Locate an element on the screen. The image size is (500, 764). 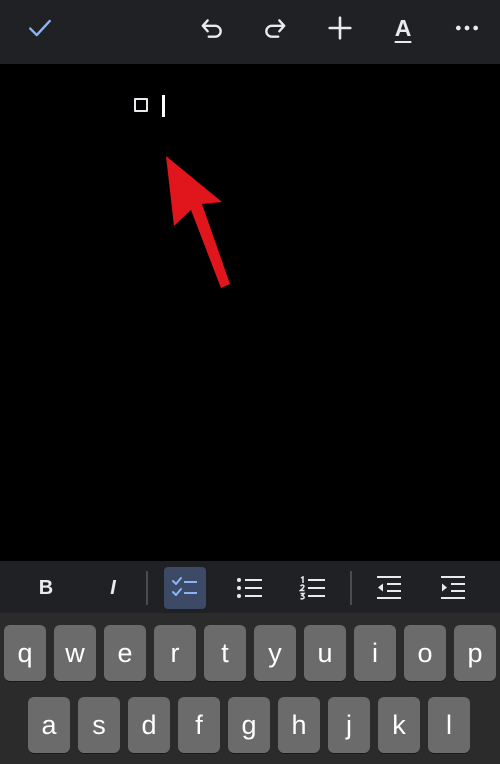
key-e: e is located at coordinates (125, 653).